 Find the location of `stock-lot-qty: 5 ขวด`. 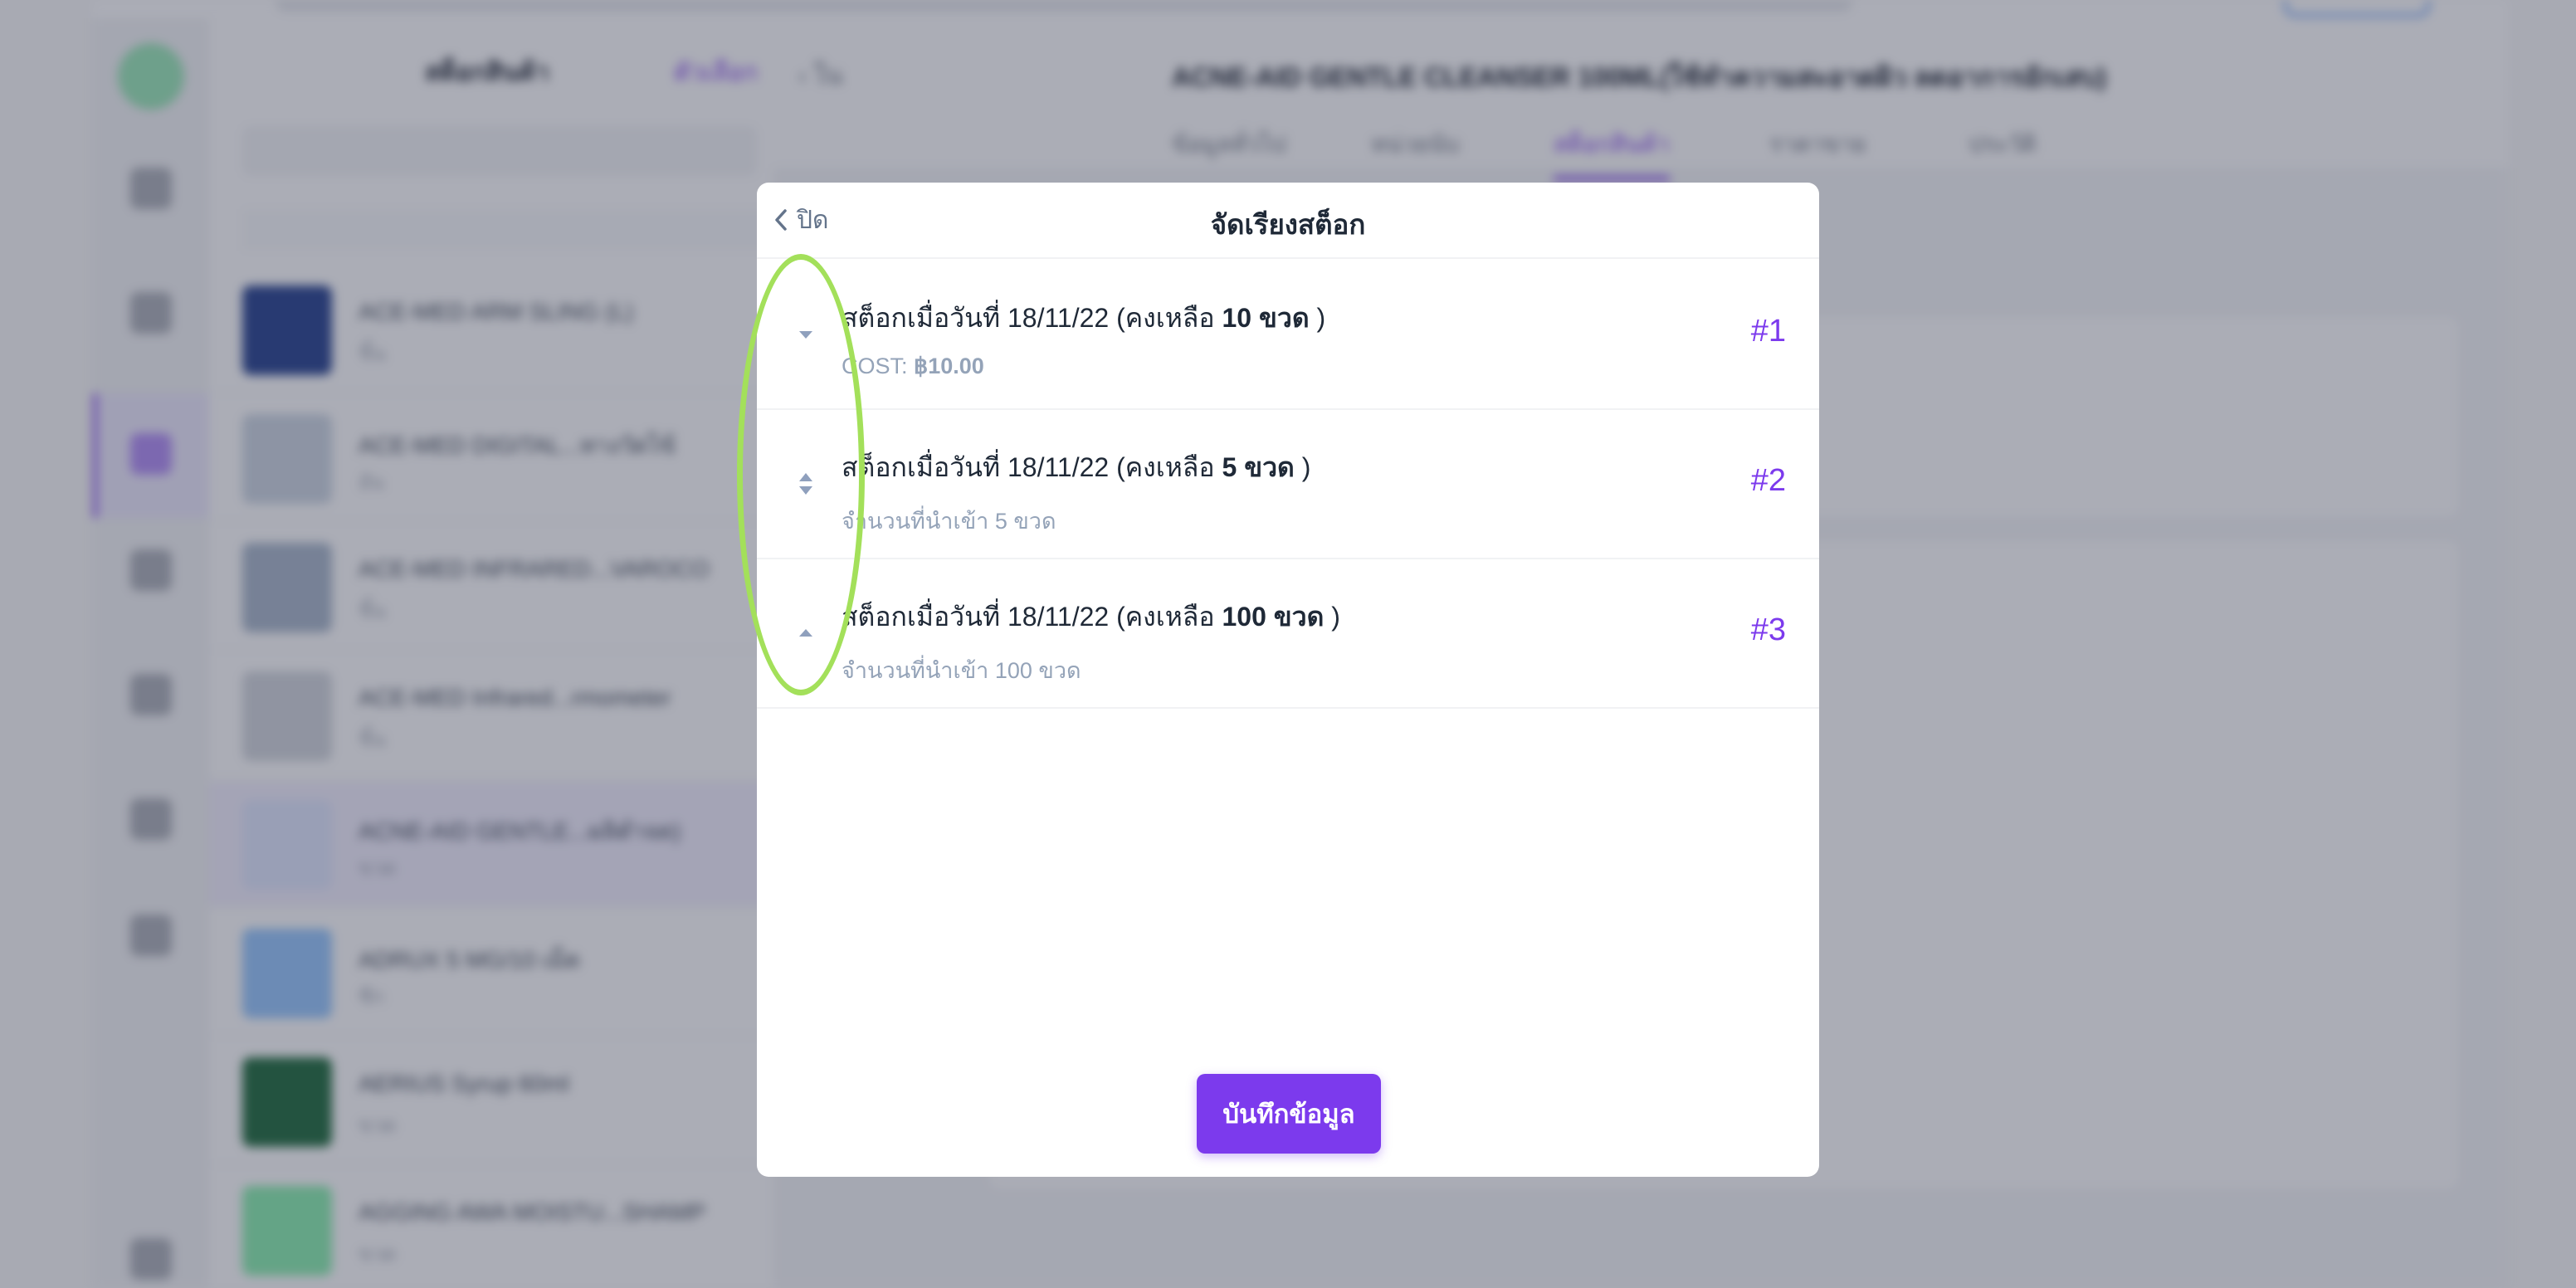

stock-lot-qty: 5 ขวด is located at coordinates (1258, 467).